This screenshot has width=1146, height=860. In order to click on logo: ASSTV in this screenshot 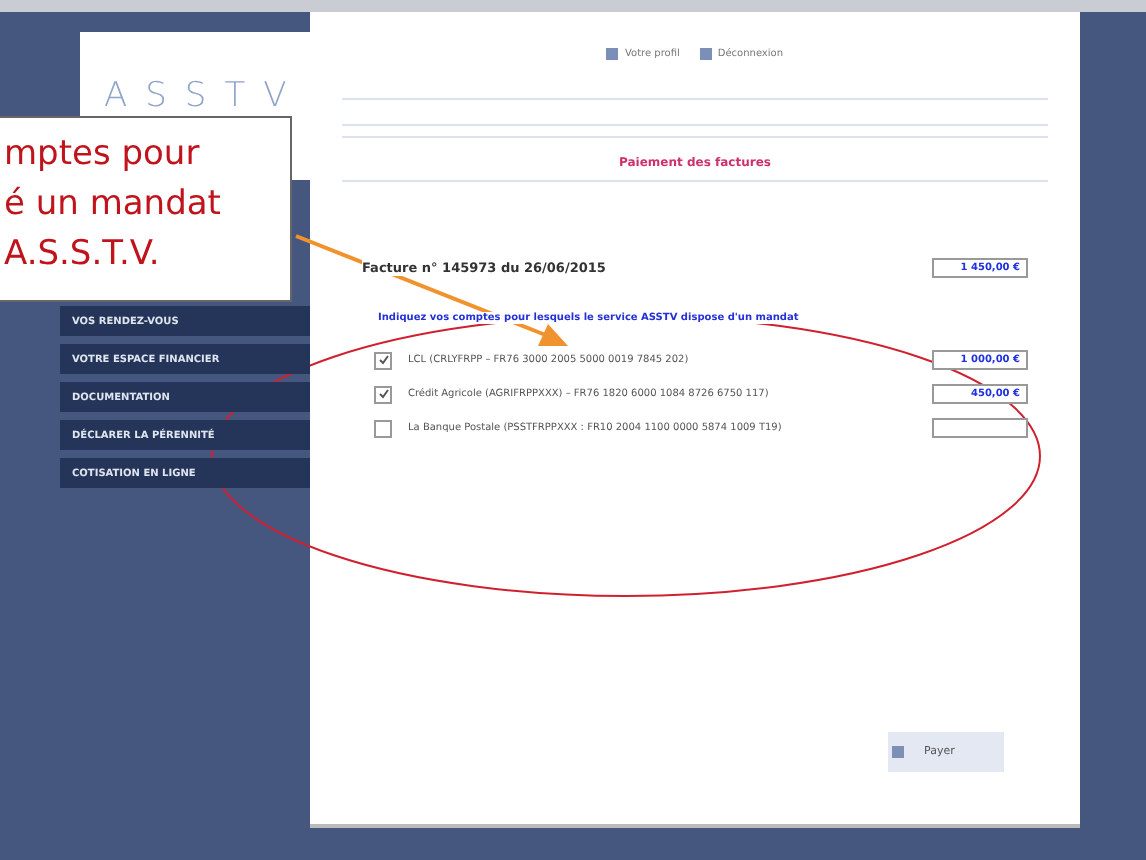, I will do `click(204, 96)`.